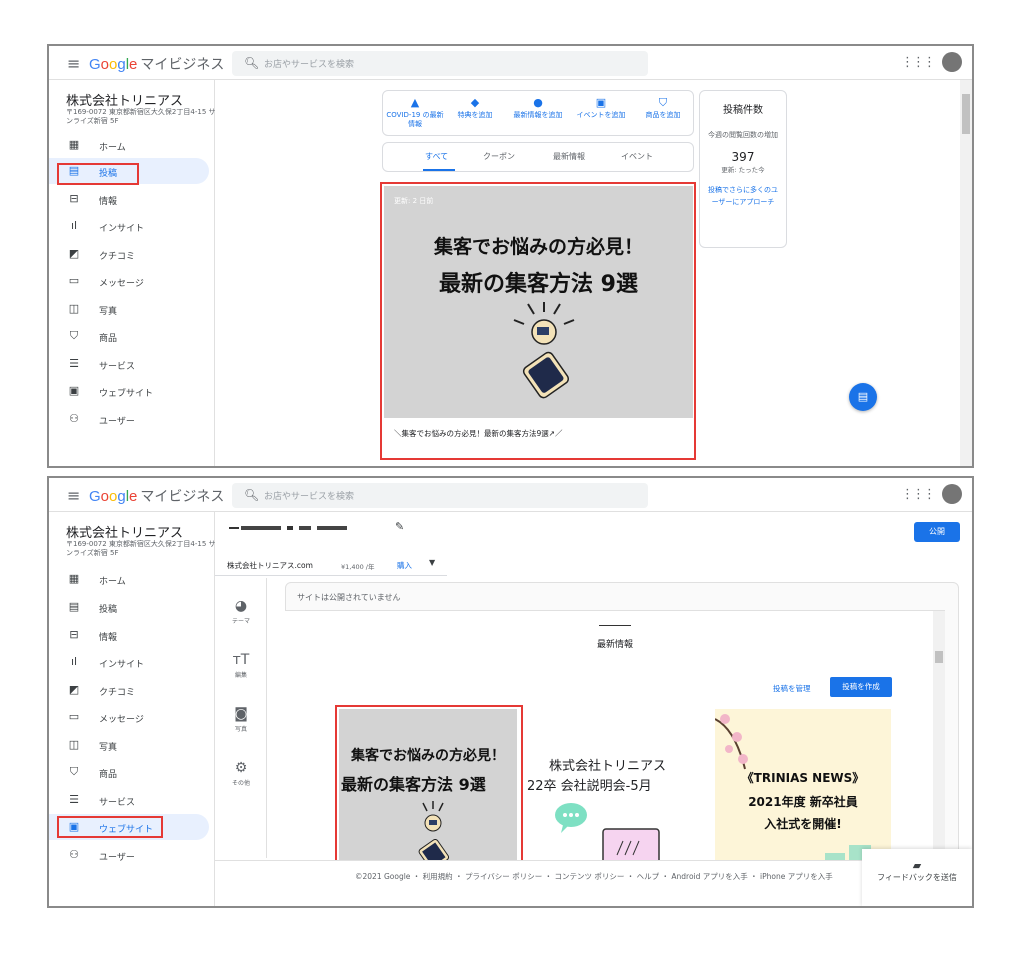 The image size is (1024, 955). What do you see at coordinates (475, 102) in the screenshot?
I see `tag-icon: ◆` at bounding box center [475, 102].